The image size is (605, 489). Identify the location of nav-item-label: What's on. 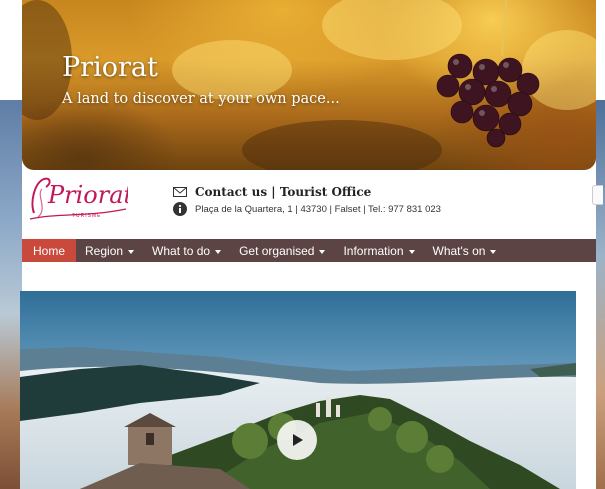
(459, 250).